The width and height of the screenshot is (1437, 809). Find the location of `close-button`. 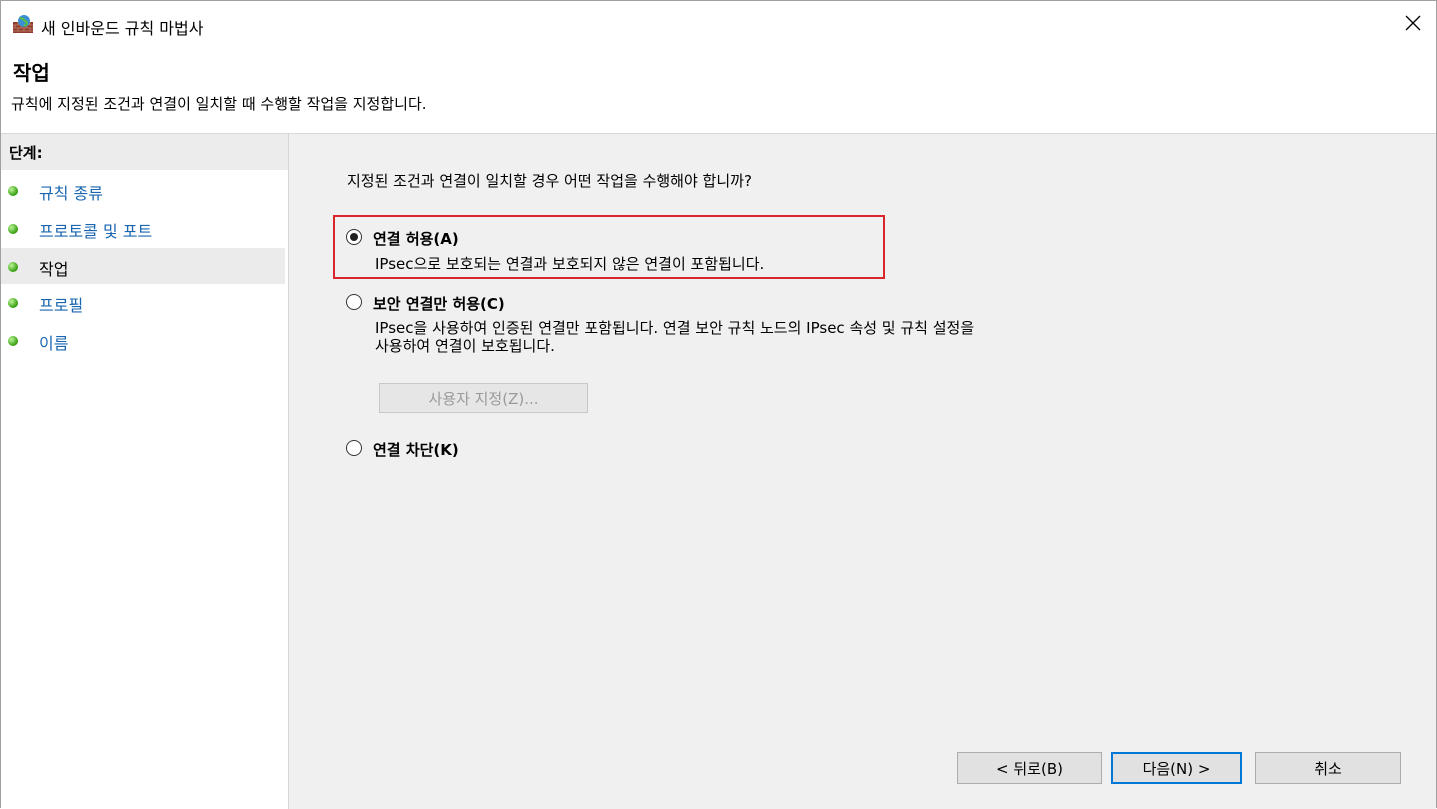

close-button is located at coordinates (1413, 23).